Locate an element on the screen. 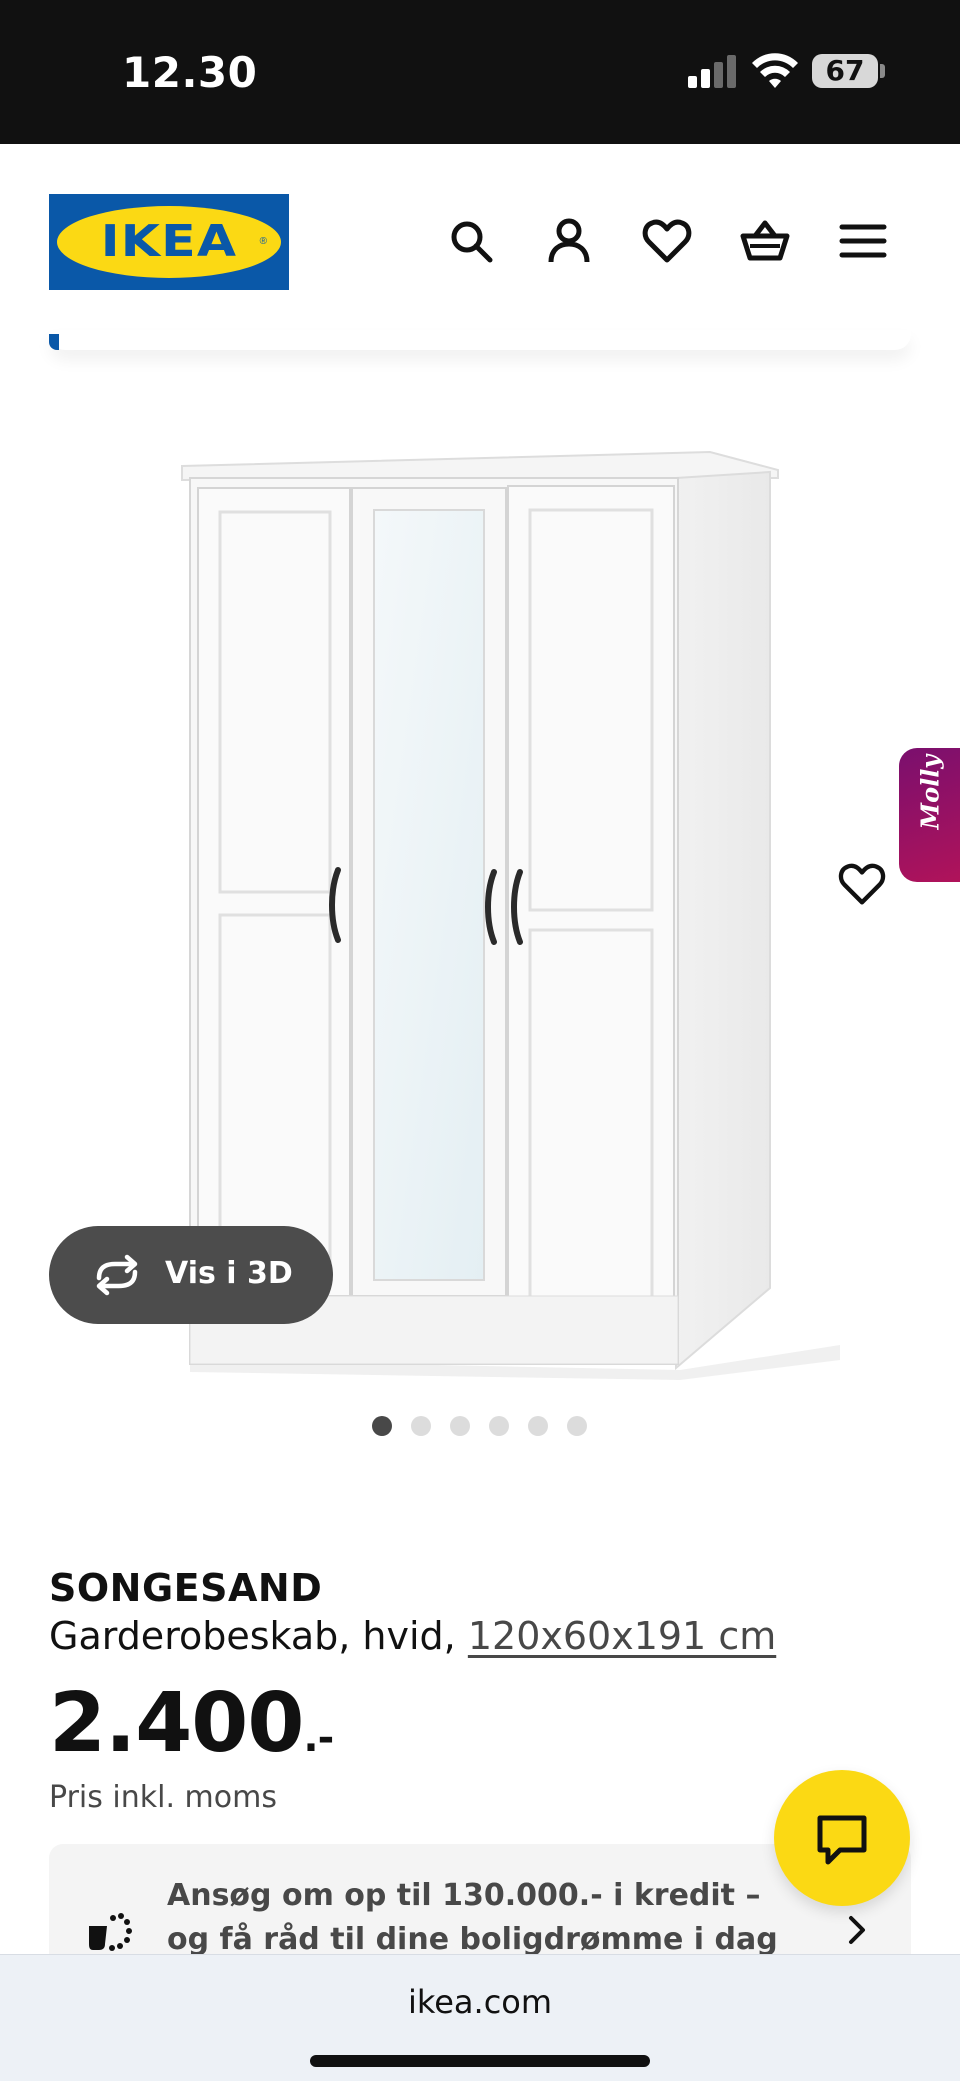 This screenshot has width=960, height=2081. view-in-3d-button: Vis i 3D is located at coordinates (191, 1275).